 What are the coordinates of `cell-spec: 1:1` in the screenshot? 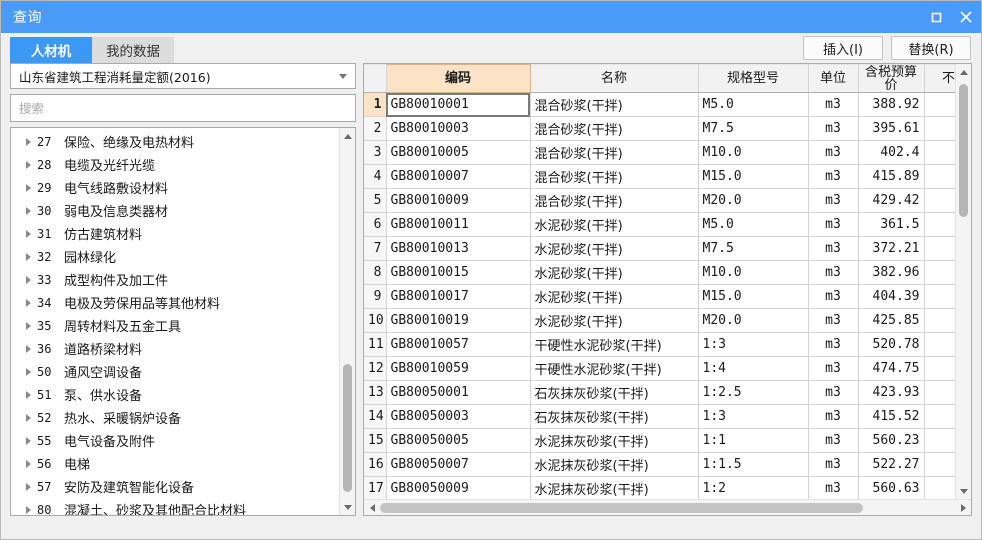 It's located at (753, 440).